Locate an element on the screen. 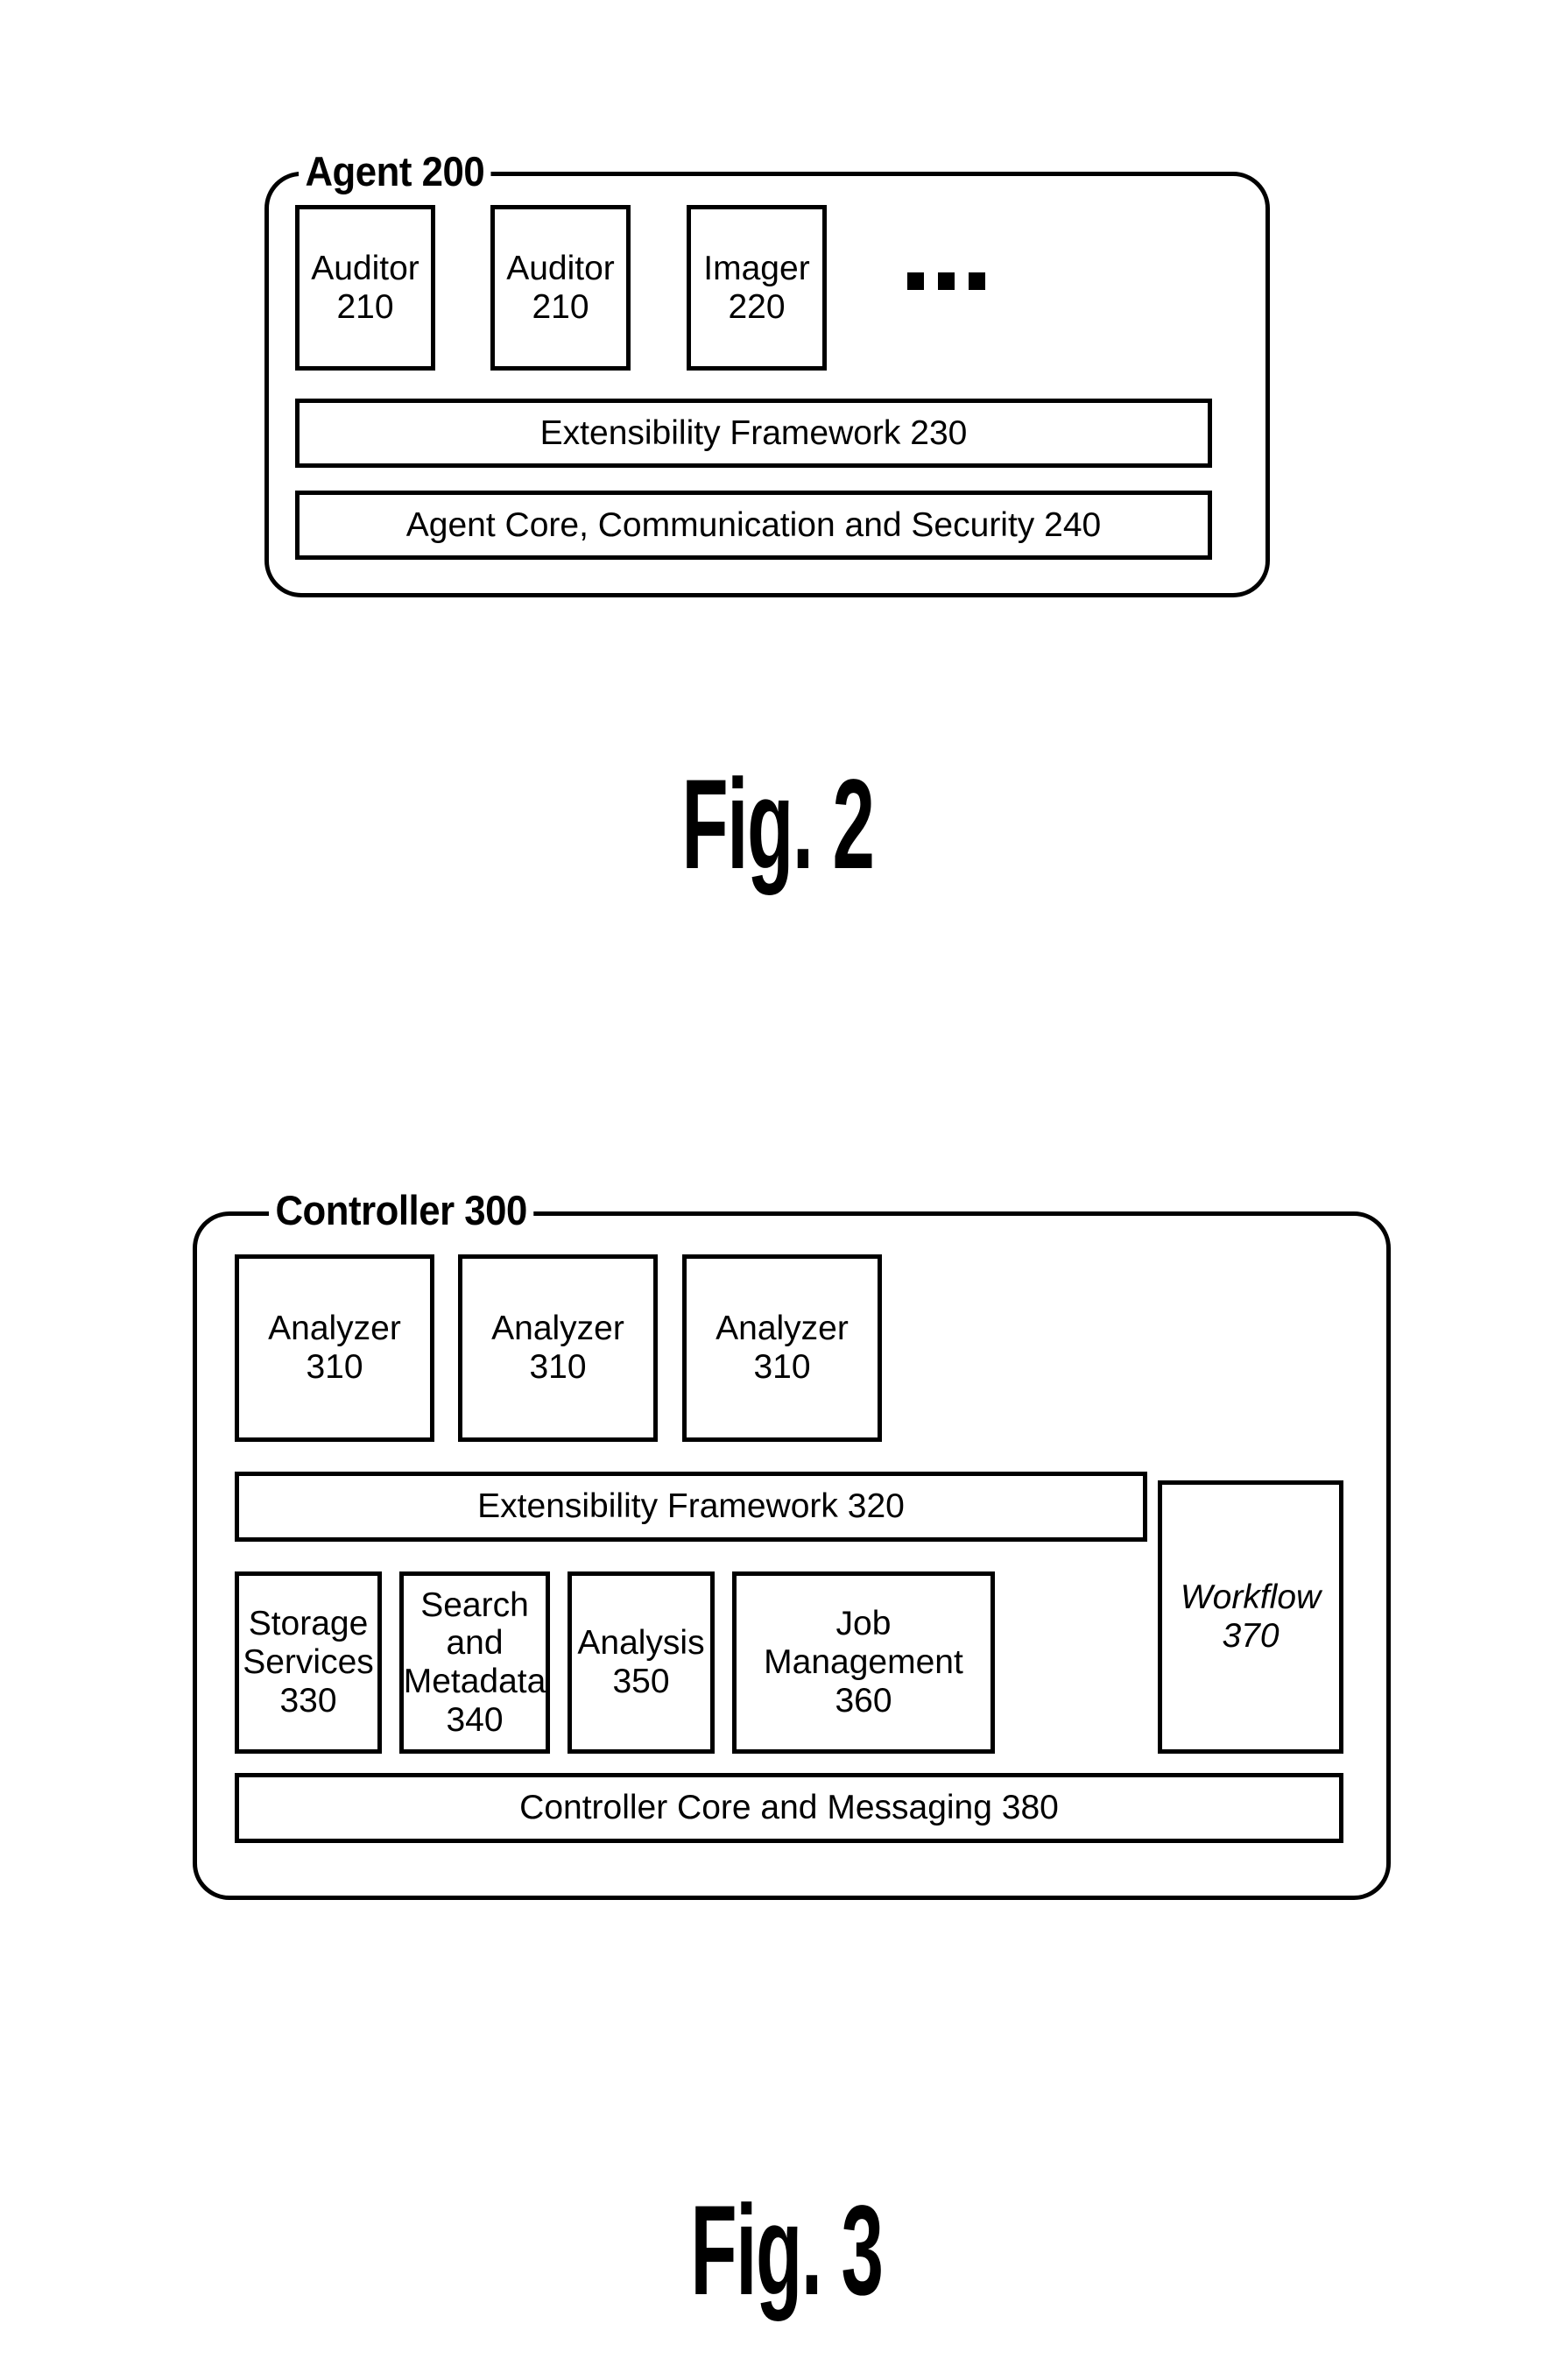  controller-job-management: Job Management 360 is located at coordinates (863, 1662).